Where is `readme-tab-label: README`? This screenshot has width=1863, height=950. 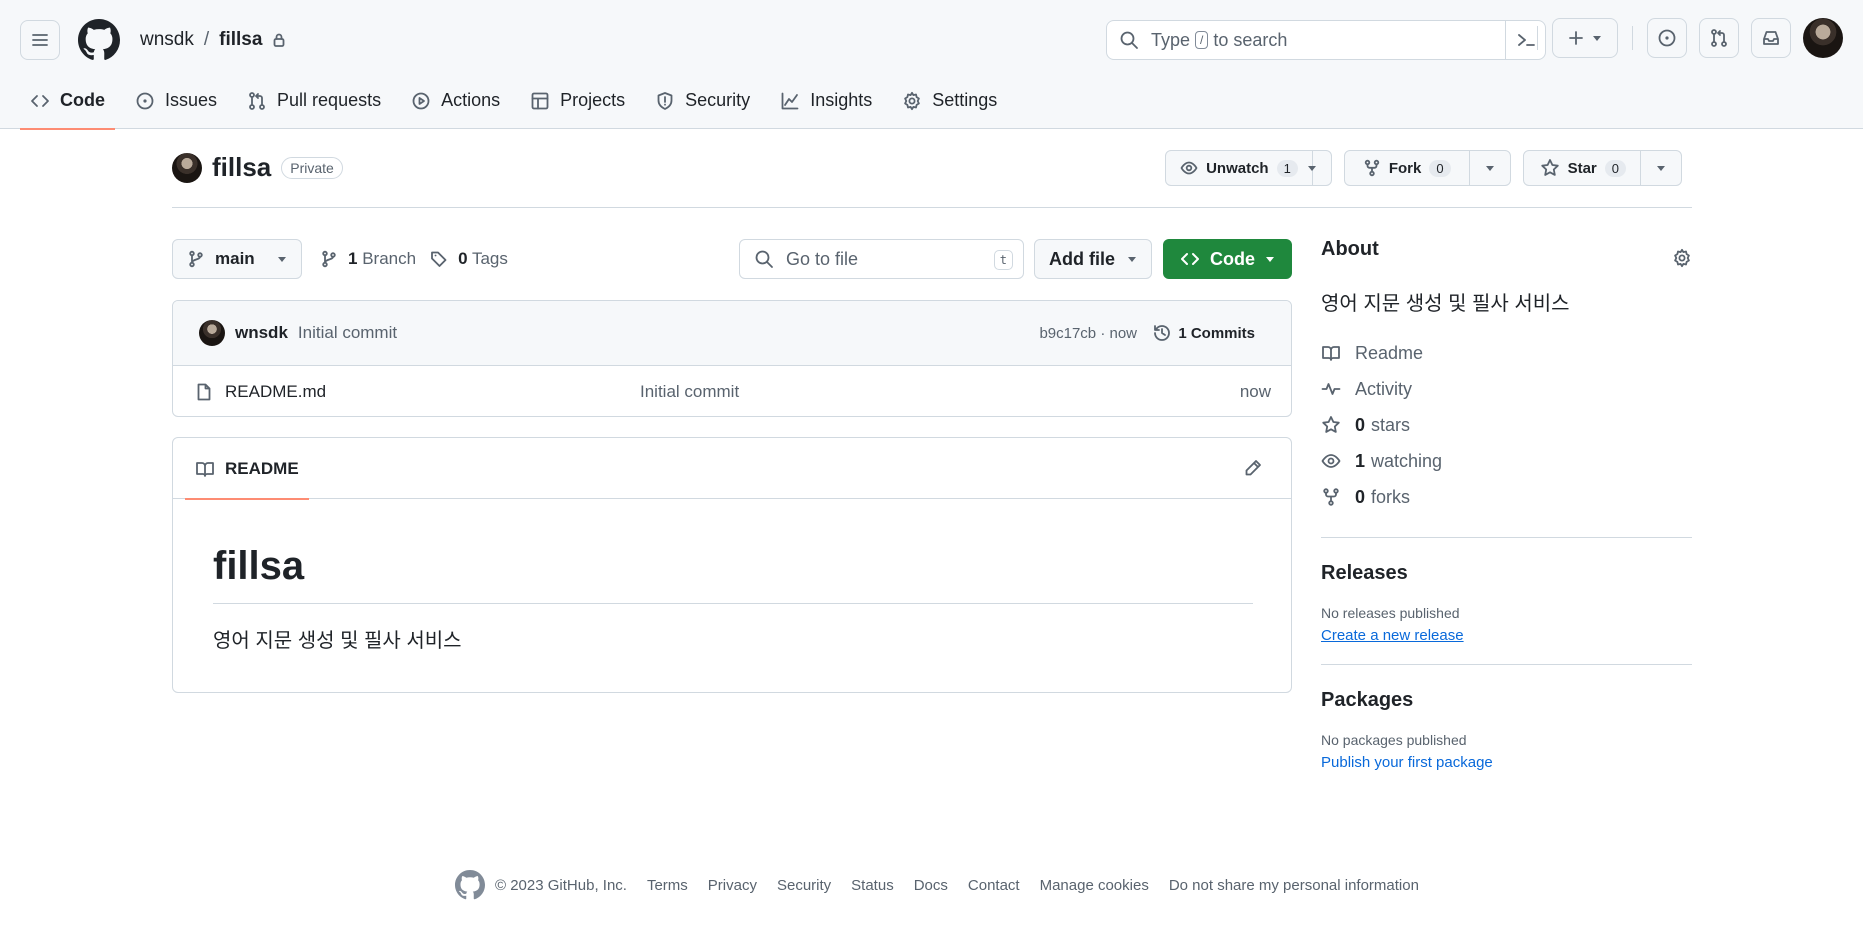
readme-tab-label: README is located at coordinates (262, 468).